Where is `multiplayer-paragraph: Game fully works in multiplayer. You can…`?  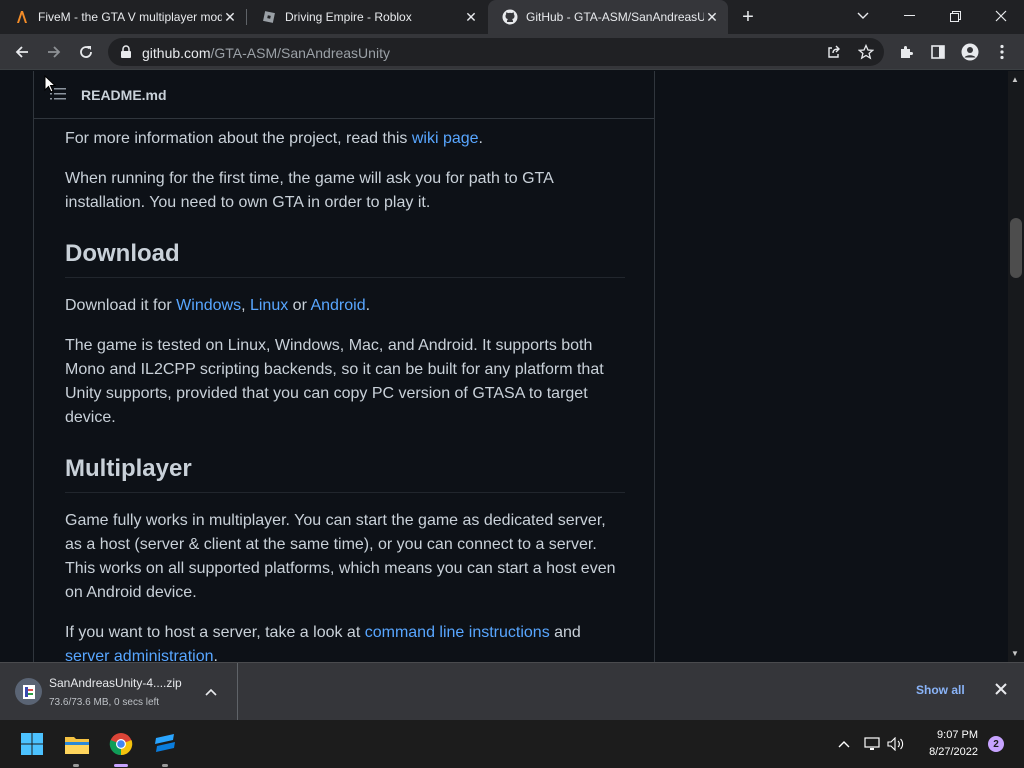 multiplayer-paragraph: Game fully works in multiplayer. You can… is located at coordinates (340, 556).